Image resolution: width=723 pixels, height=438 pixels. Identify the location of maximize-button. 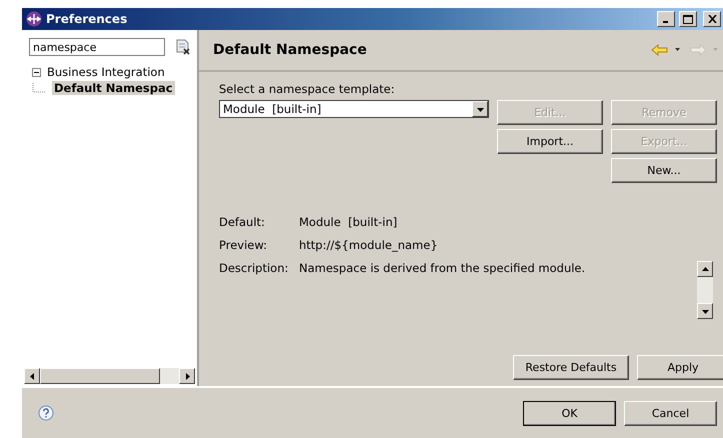
(688, 19).